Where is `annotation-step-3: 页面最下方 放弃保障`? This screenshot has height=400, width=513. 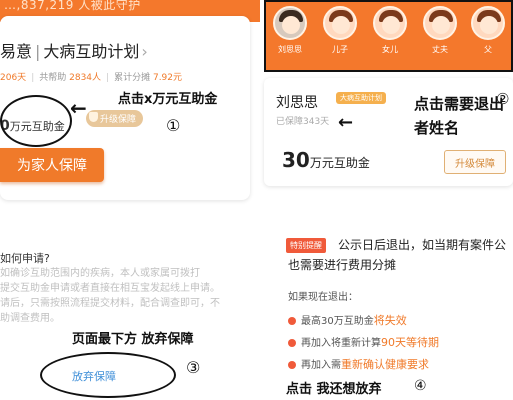
annotation-step-3: 页面最下方 放弃保障 is located at coordinates (133, 339).